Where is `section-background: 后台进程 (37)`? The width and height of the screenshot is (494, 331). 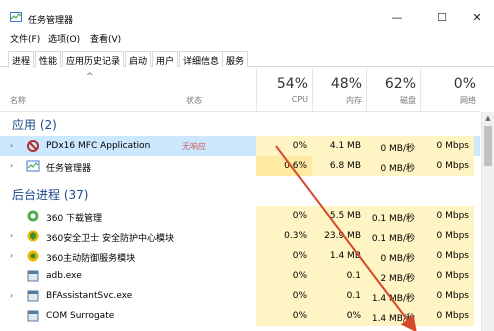 section-background: 后台进程 (37) is located at coordinates (240, 192).